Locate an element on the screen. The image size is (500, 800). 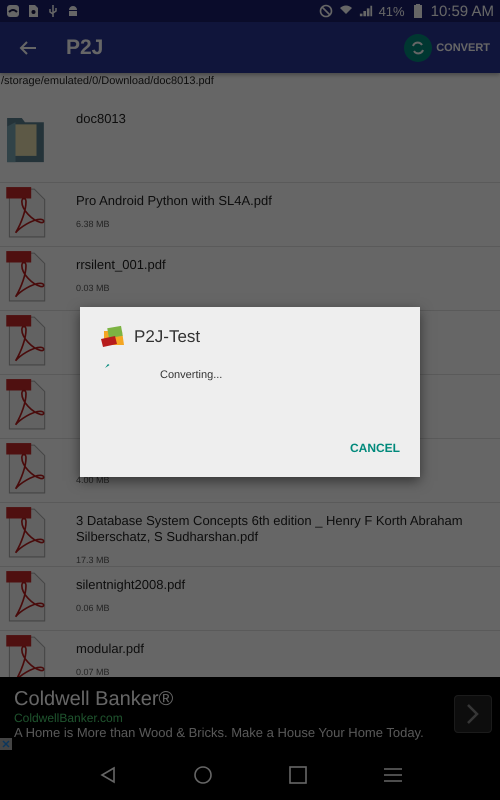
file-size: 0.03 MB is located at coordinates (93, 288).